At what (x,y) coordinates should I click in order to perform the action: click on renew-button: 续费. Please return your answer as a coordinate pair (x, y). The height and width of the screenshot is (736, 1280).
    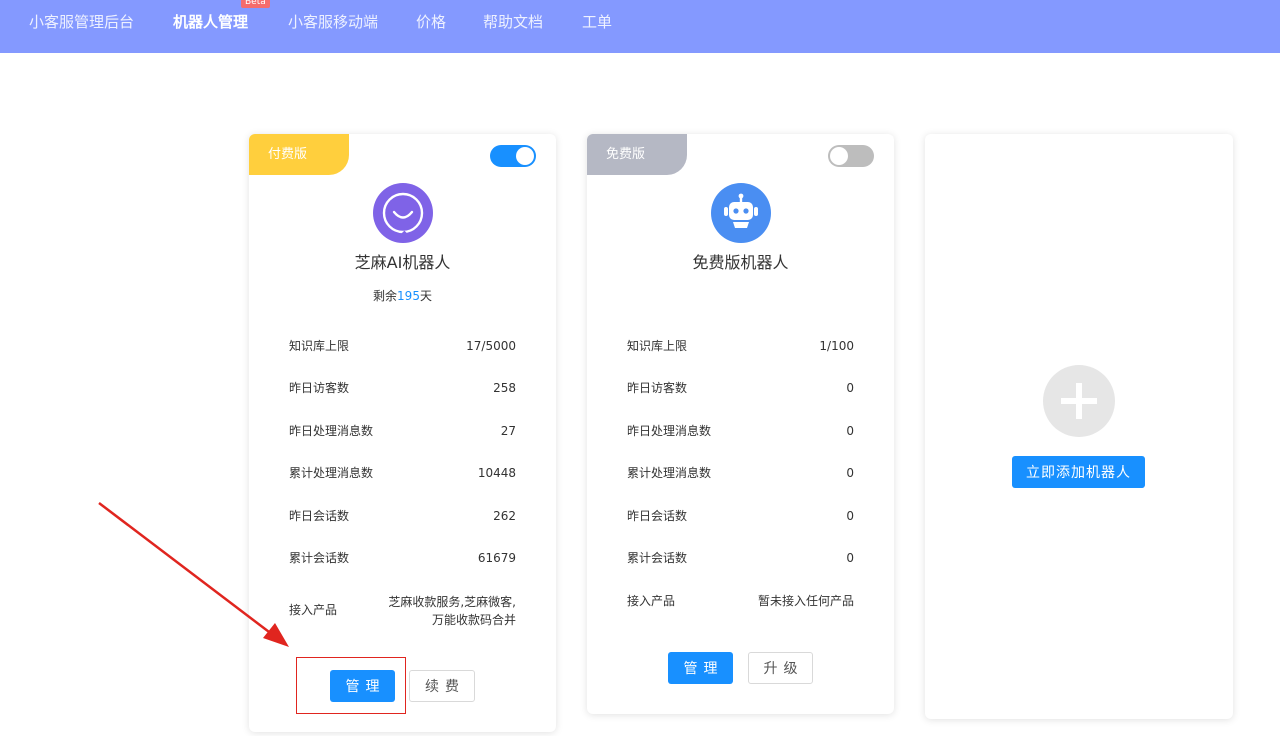
    Looking at the image, I should click on (442, 686).